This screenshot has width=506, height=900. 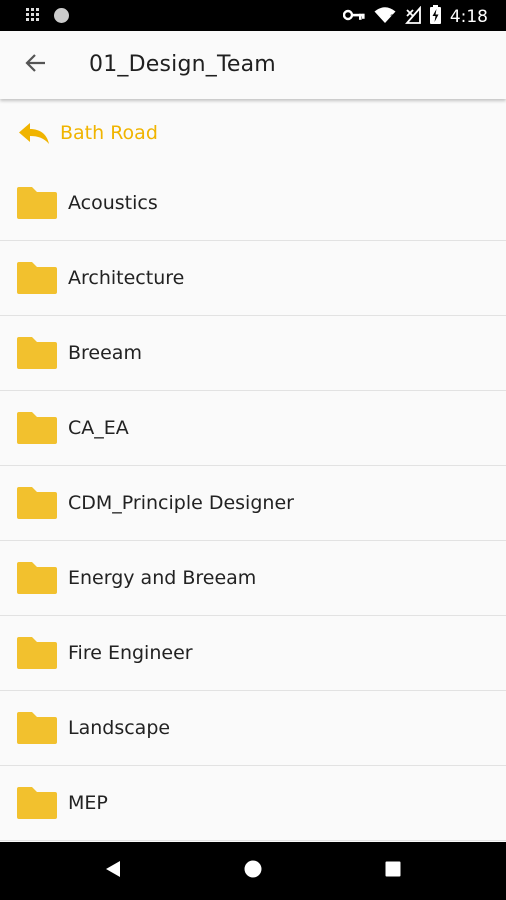 I want to click on page-title: 01_Design_Team, so click(x=182, y=64).